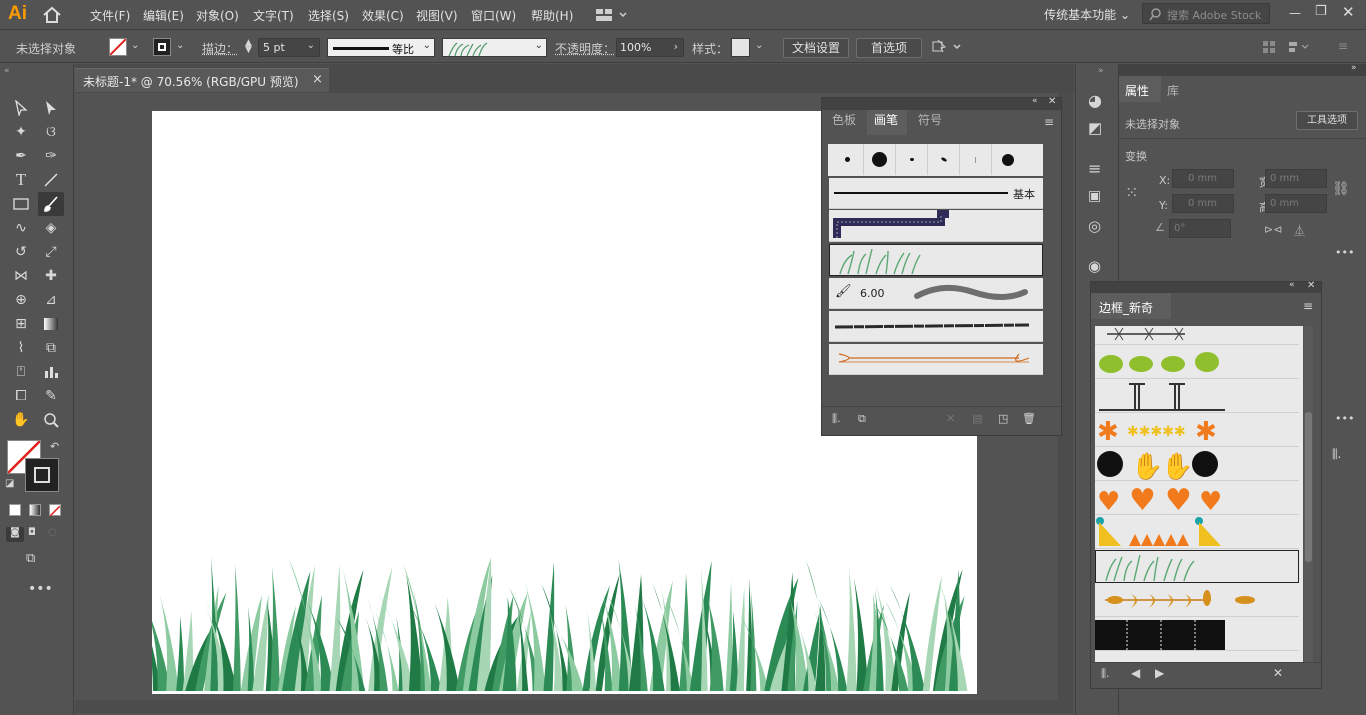  Describe the element at coordinates (612, 15) in the screenshot. I see `arrange-documents-icon` at that location.